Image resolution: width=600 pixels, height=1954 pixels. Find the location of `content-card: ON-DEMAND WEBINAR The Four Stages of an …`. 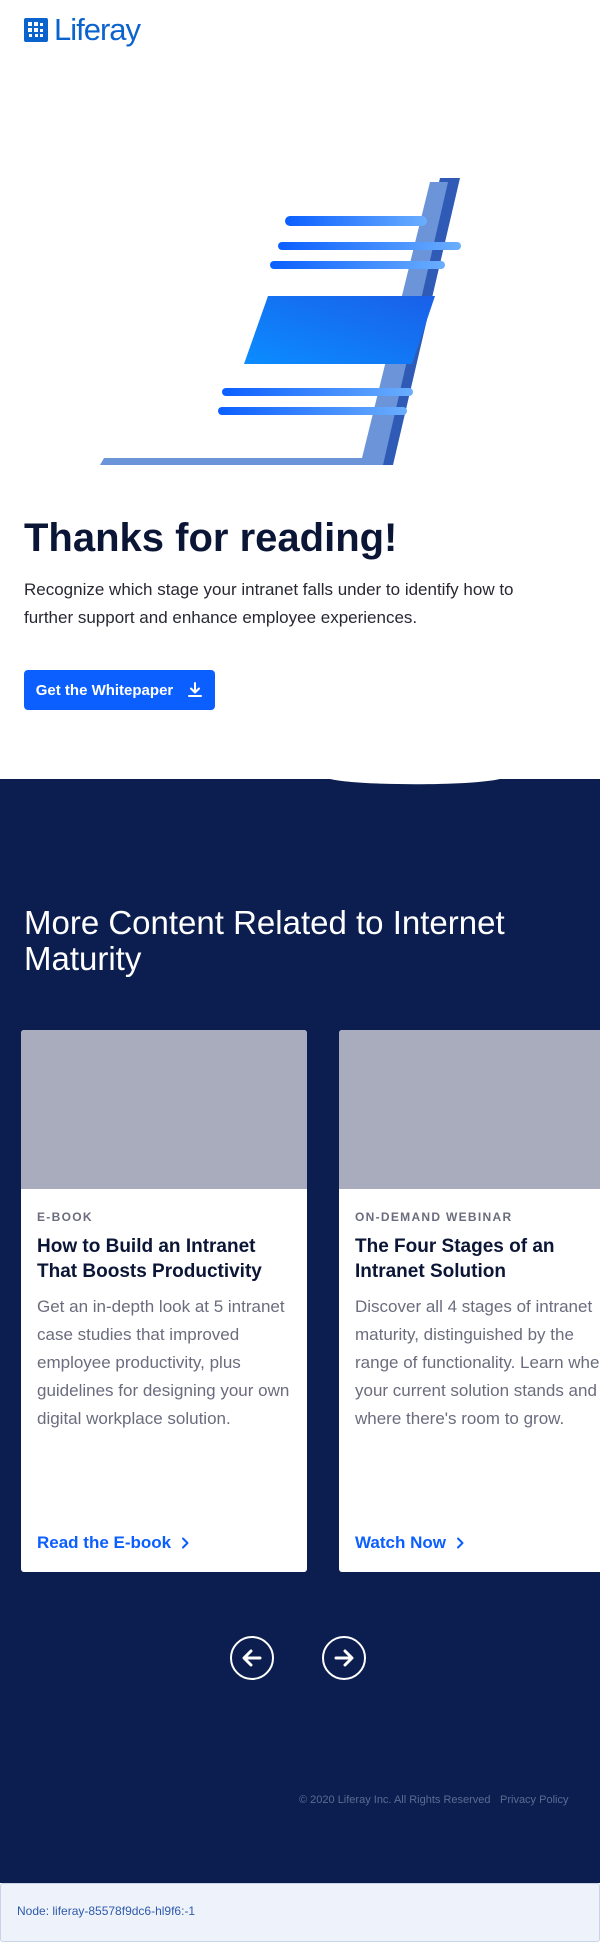

content-card: ON-DEMAND WEBINAR The Four Stages of an … is located at coordinates (469, 1301).